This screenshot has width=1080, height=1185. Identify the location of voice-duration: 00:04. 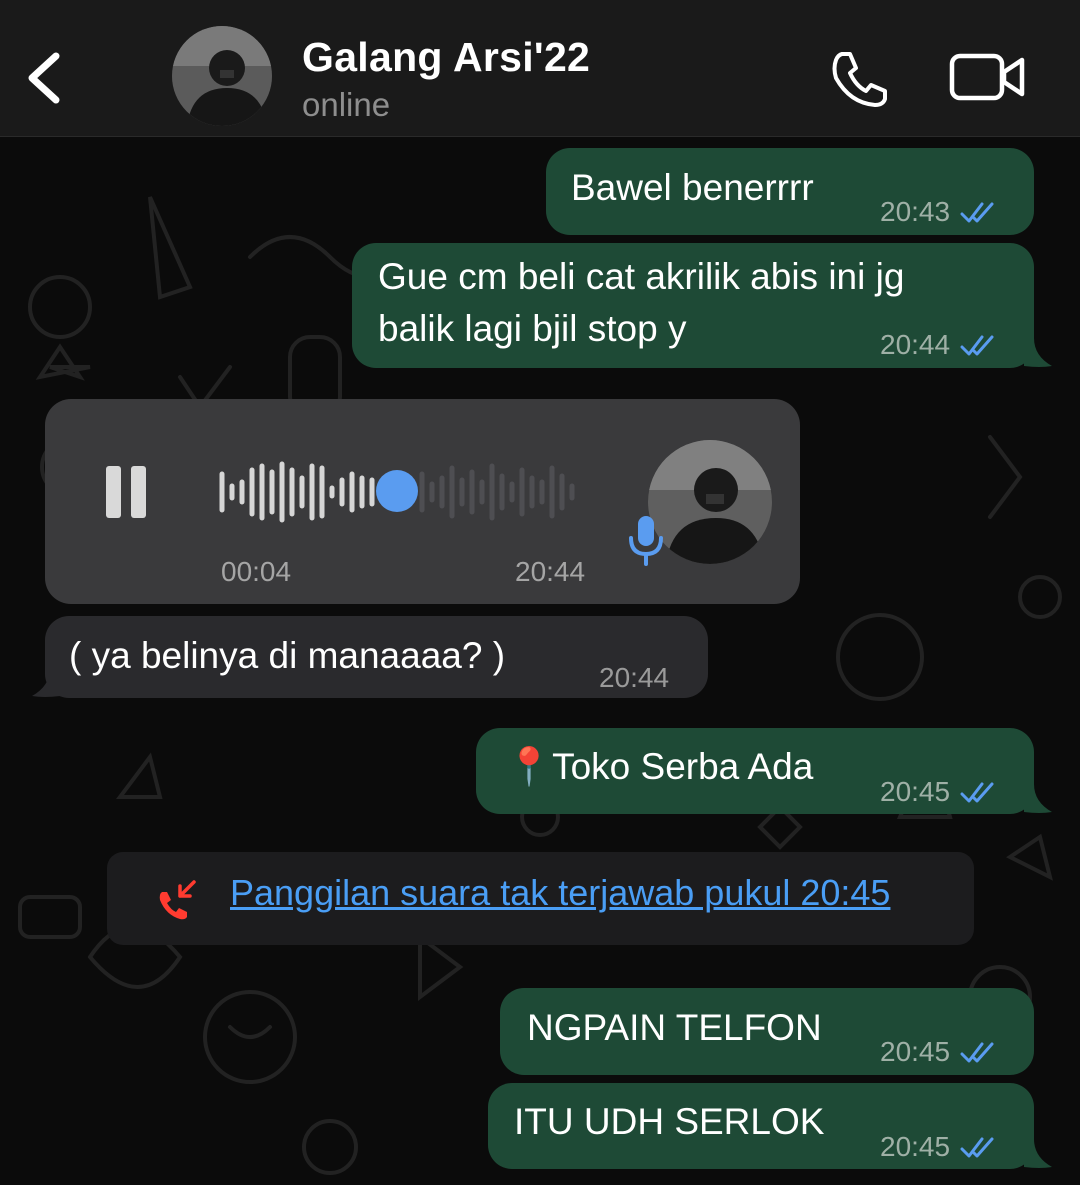
(256, 571).